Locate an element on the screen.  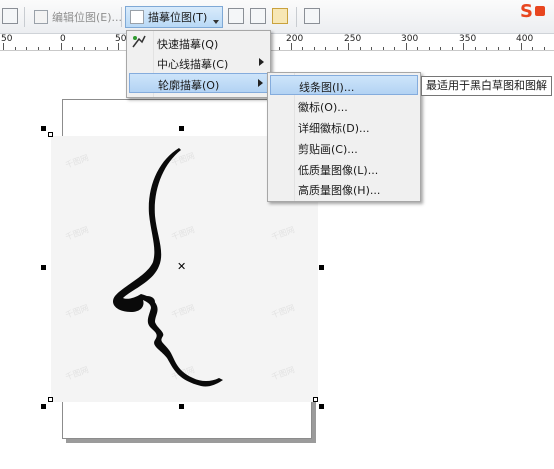
brand-logo-mark is located at coordinates (539, 11).